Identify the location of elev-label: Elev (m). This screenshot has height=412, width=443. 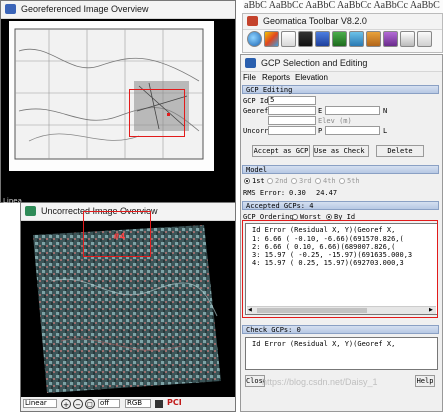
(335, 121).